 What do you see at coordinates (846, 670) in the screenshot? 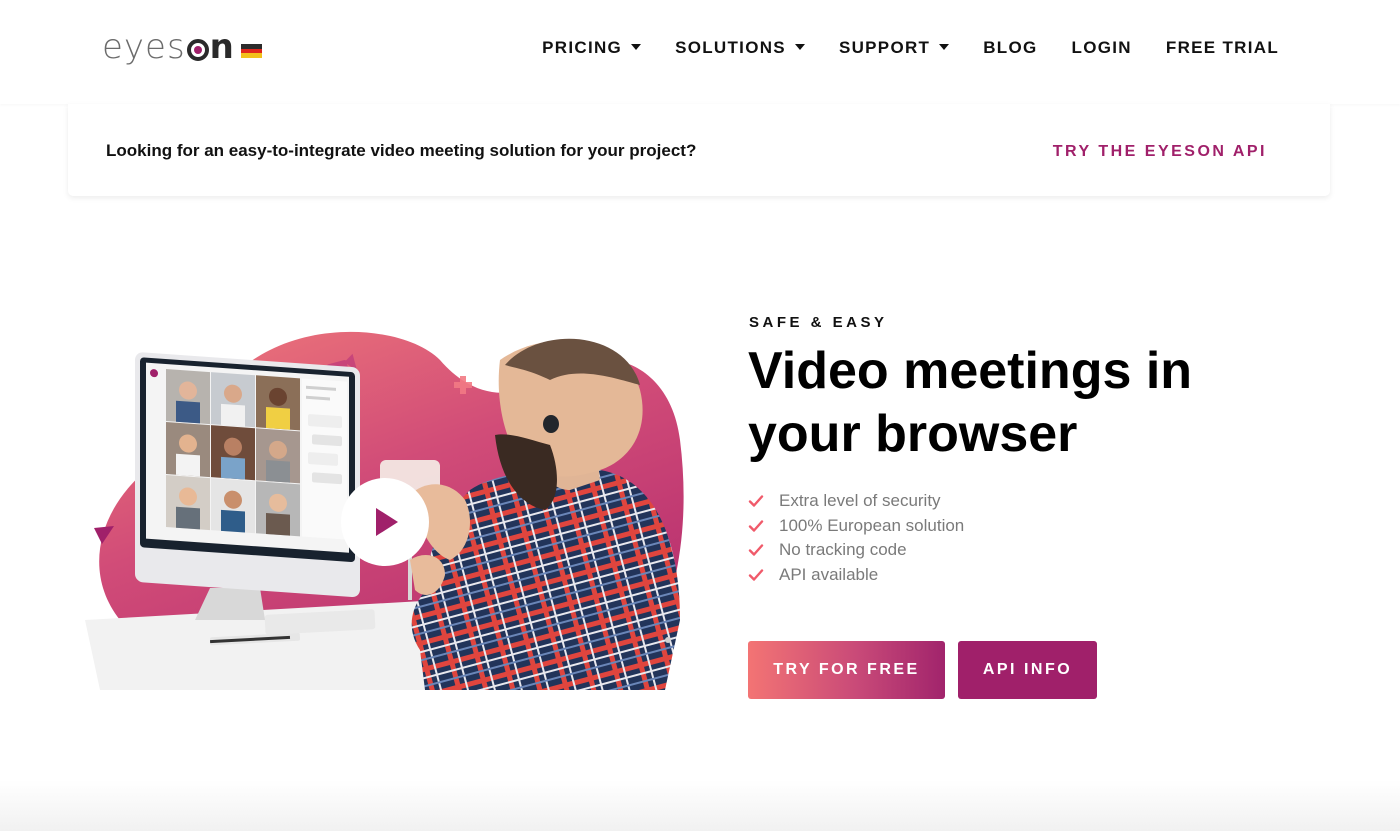
I see `try-for-free-button: TRY FOR FREE` at bounding box center [846, 670].